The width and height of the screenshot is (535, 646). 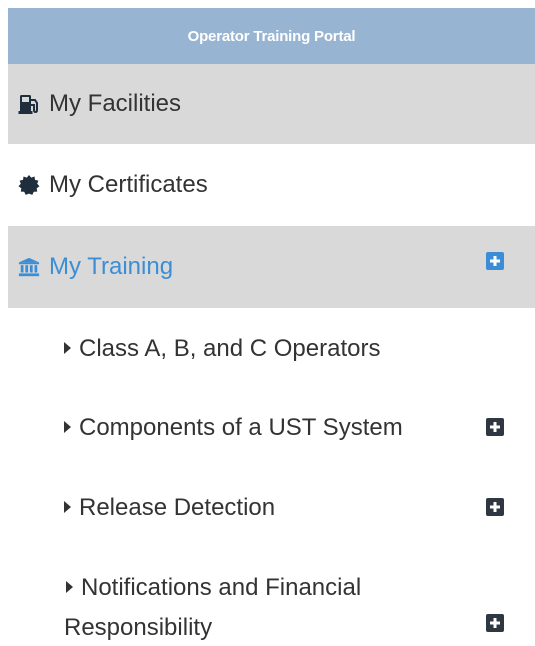 I want to click on notifications-expand-icon, so click(x=495, y=623).